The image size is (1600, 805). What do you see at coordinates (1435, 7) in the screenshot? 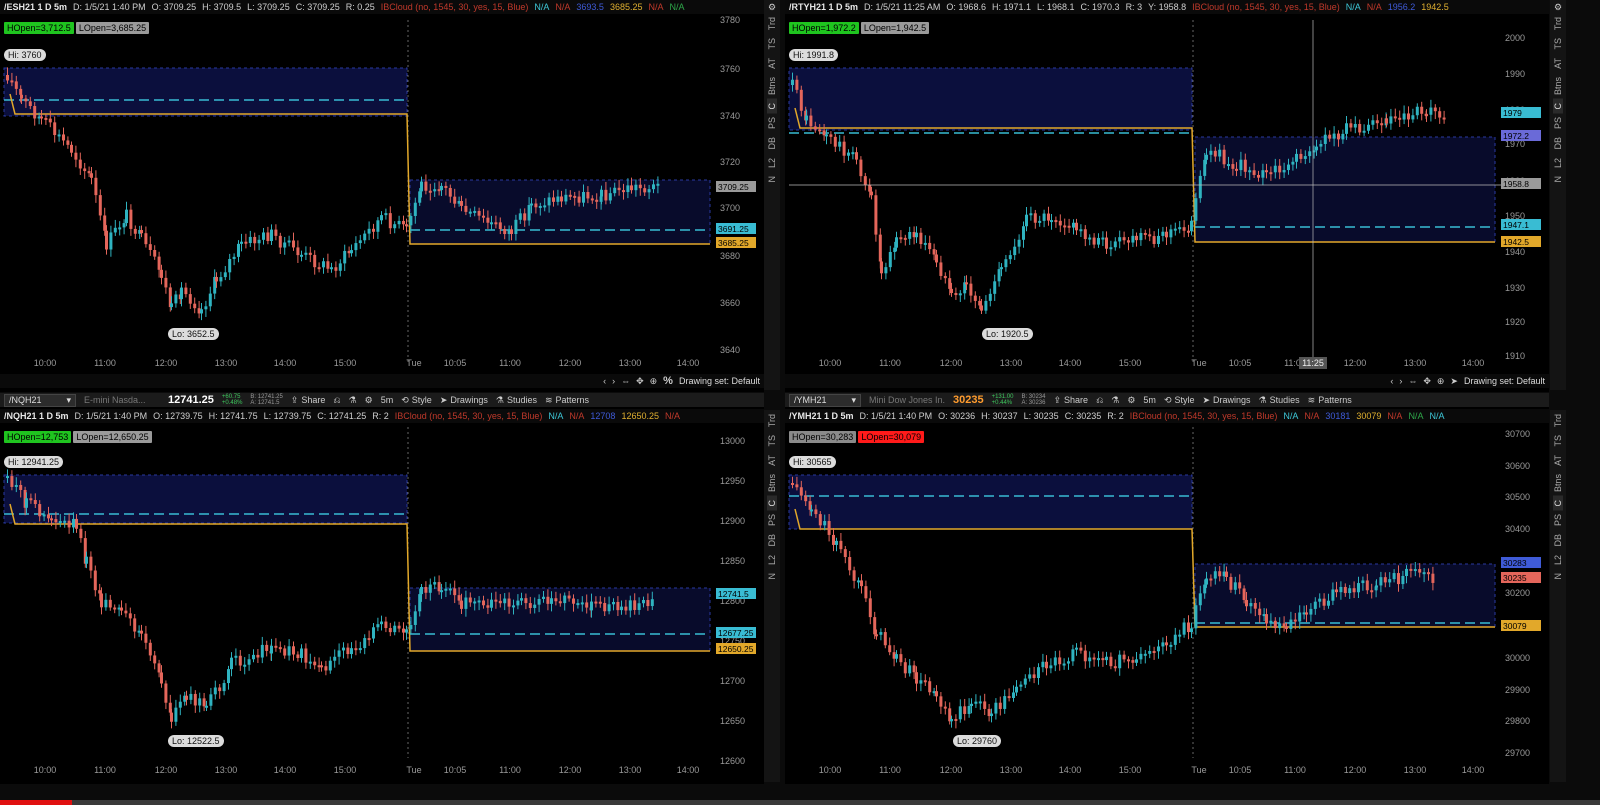
I see `study-value: 1942.5` at bounding box center [1435, 7].